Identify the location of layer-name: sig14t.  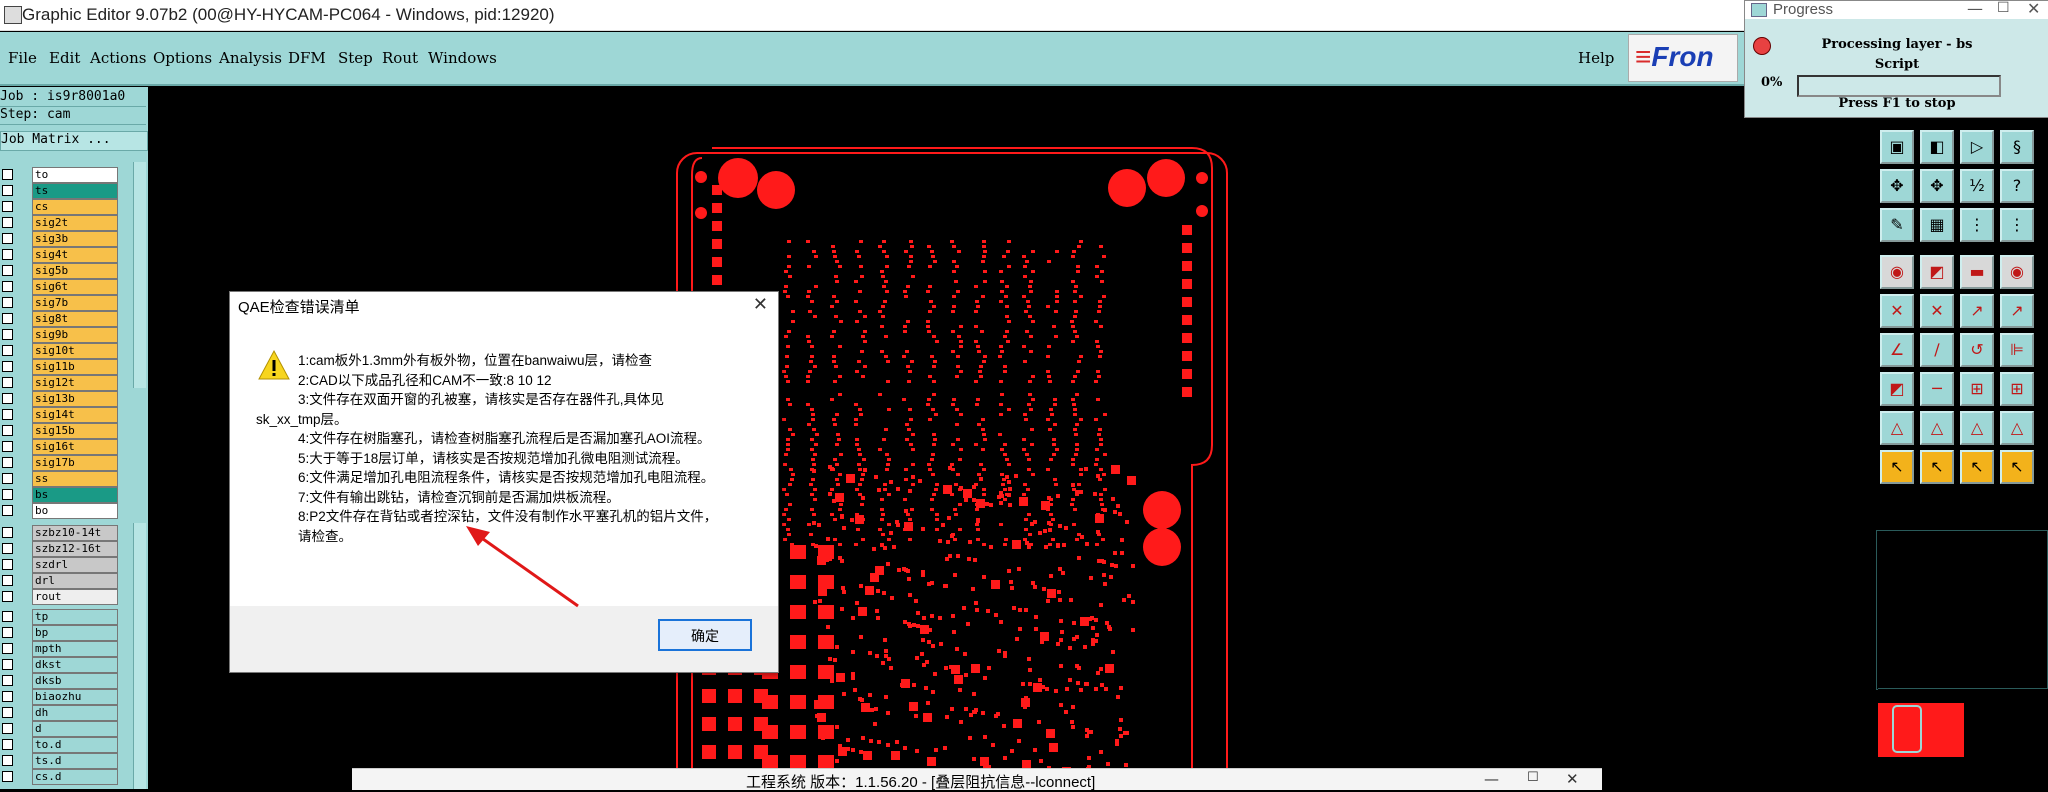
(75, 415).